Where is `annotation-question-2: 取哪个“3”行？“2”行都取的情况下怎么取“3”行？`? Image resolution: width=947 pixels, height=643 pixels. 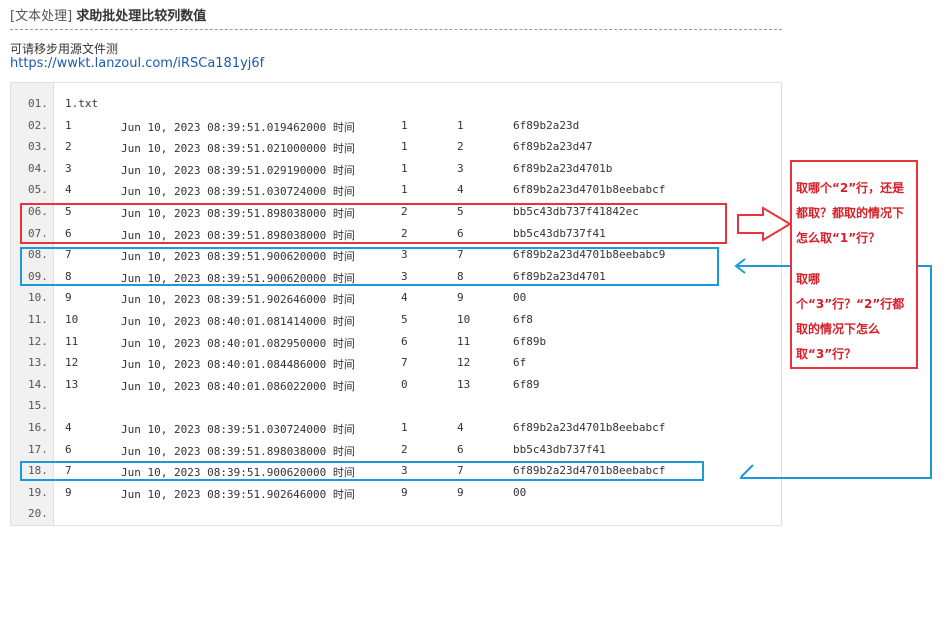 annotation-question-2: 取哪个“3”行？“2”行都取的情况下怎么取“3”行？ is located at coordinates (850, 316).